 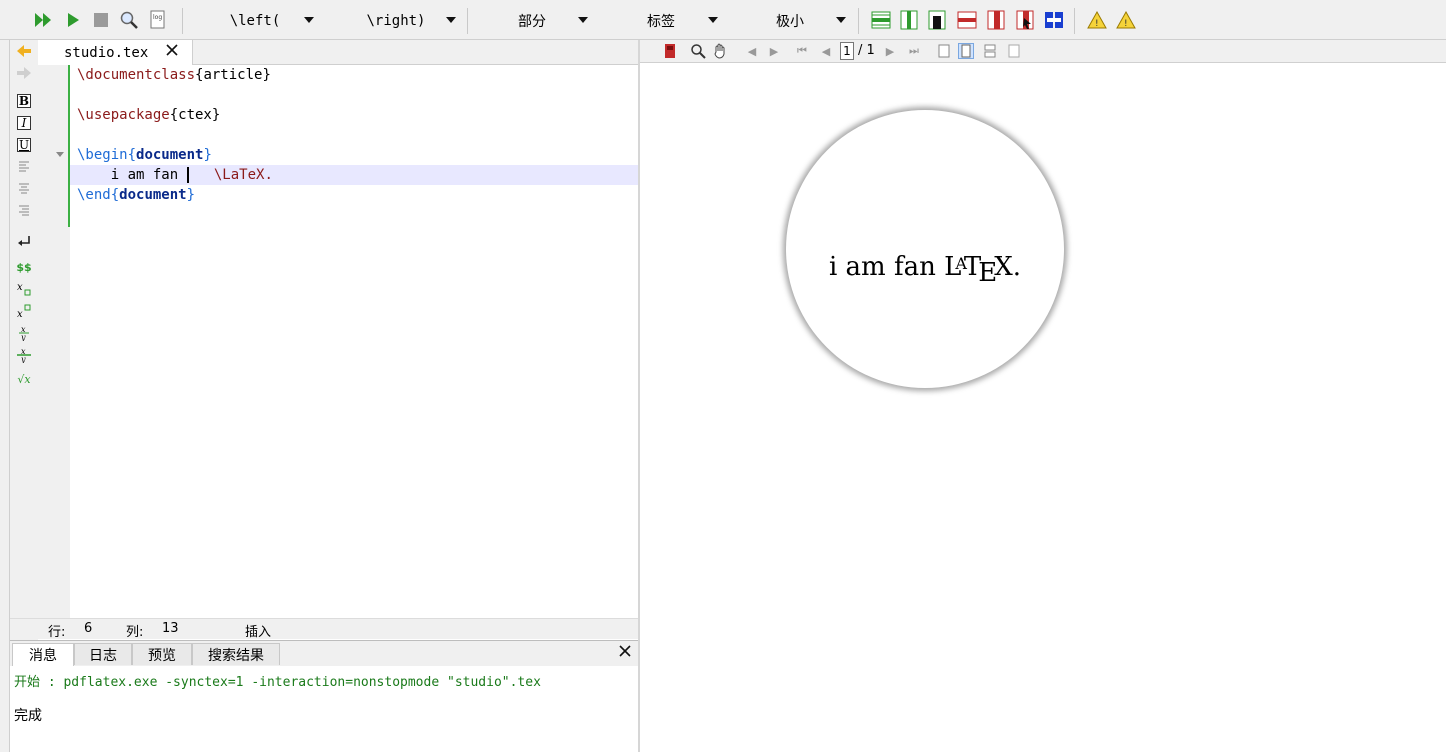 What do you see at coordinates (174, 75) in the screenshot?
I see `code-line-1: \documentclass{article}` at bounding box center [174, 75].